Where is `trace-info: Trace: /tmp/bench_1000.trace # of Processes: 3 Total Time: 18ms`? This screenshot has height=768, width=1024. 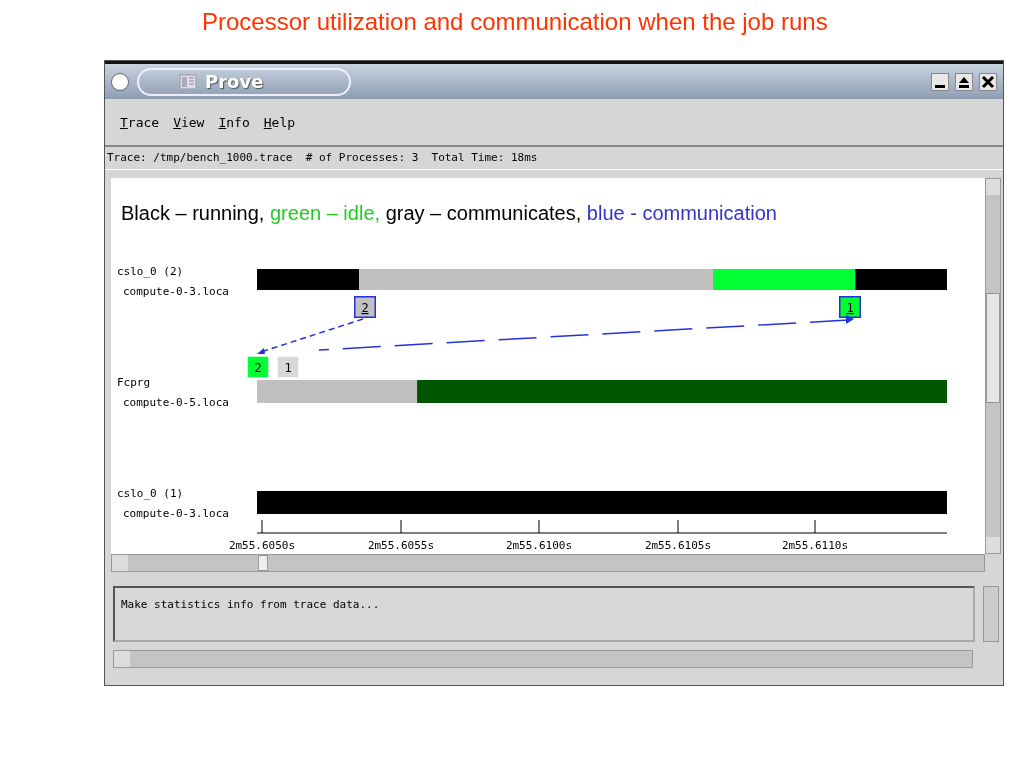
trace-info: Trace: /tmp/bench_1000.trace # of Processes: 3 Total Time: 18ms is located at coordinates (554, 158).